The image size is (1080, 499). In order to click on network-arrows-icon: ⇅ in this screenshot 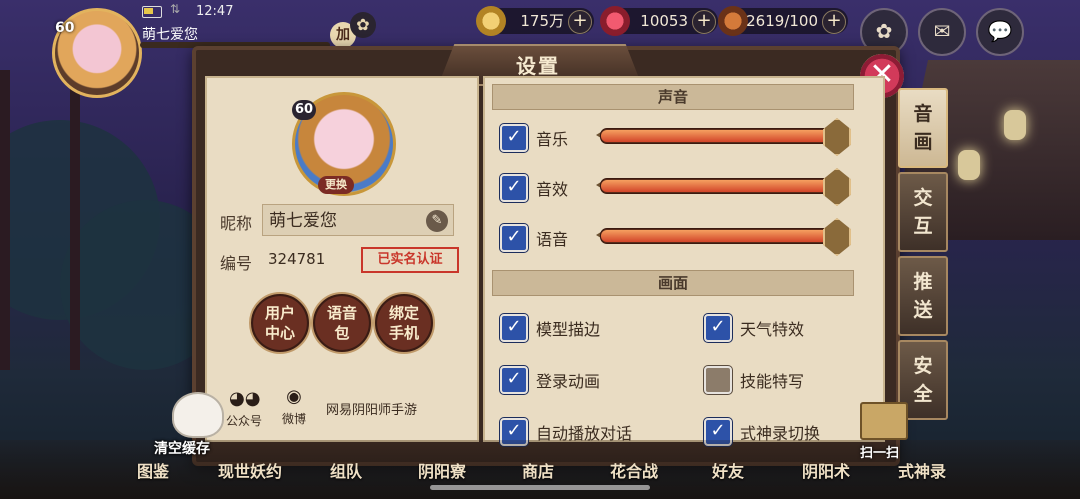, I will do `click(175, 9)`.